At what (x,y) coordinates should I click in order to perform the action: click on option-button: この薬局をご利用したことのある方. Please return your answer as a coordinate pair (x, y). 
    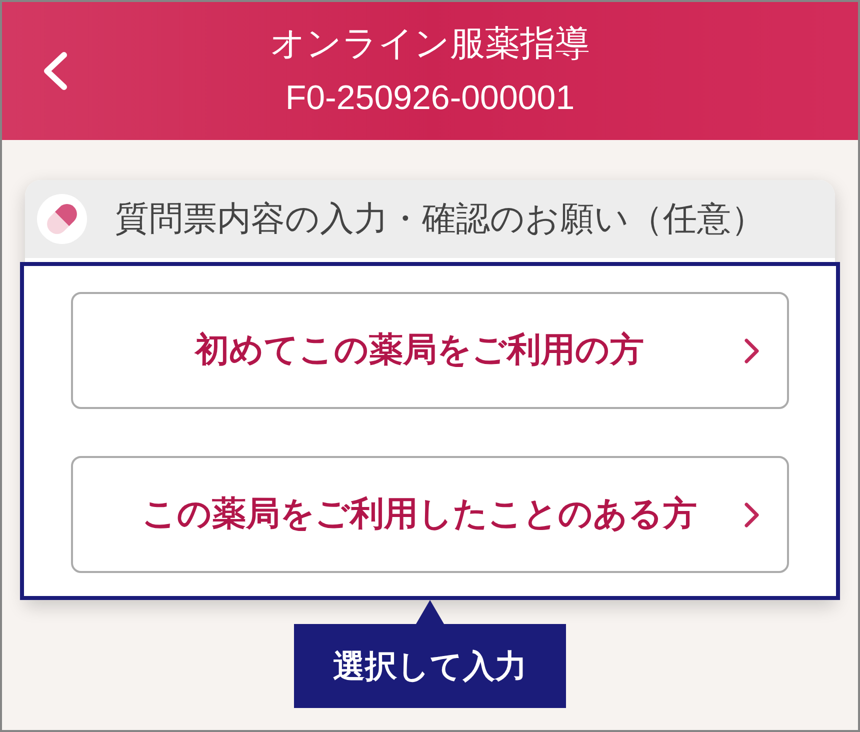
    Looking at the image, I should click on (430, 514).